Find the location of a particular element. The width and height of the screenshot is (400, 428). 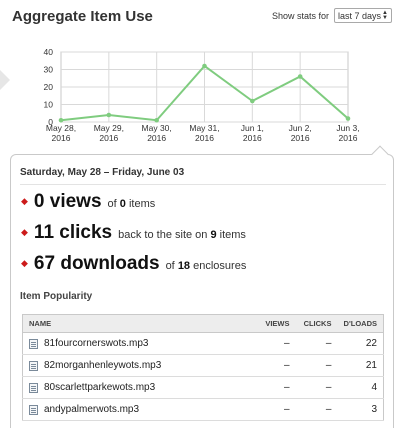

item-popularity-heading: Item Popularity is located at coordinates (56, 296).